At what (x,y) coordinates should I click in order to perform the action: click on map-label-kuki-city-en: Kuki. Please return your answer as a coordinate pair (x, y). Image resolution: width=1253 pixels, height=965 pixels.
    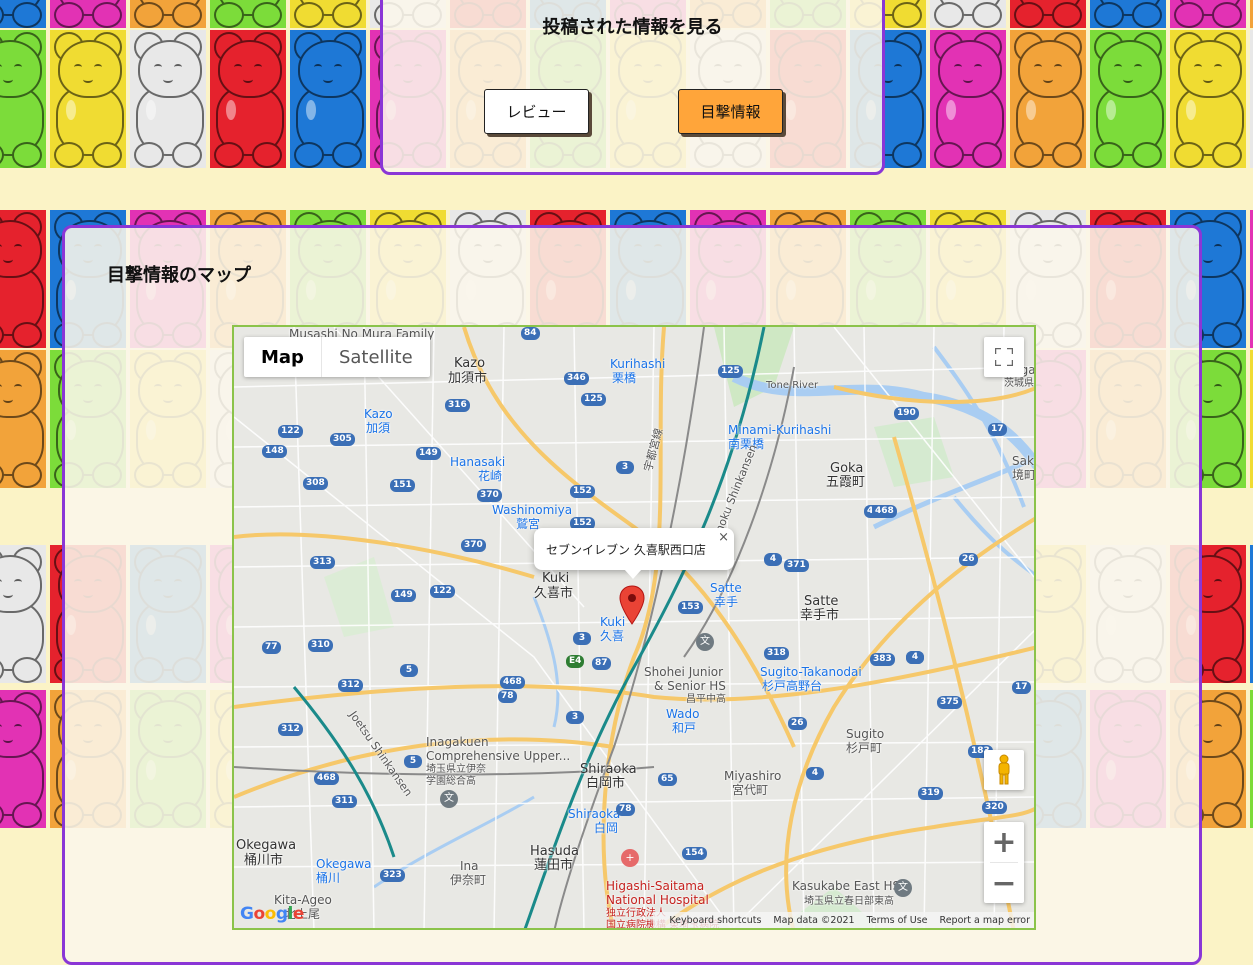
    Looking at the image, I should click on (556, 578).